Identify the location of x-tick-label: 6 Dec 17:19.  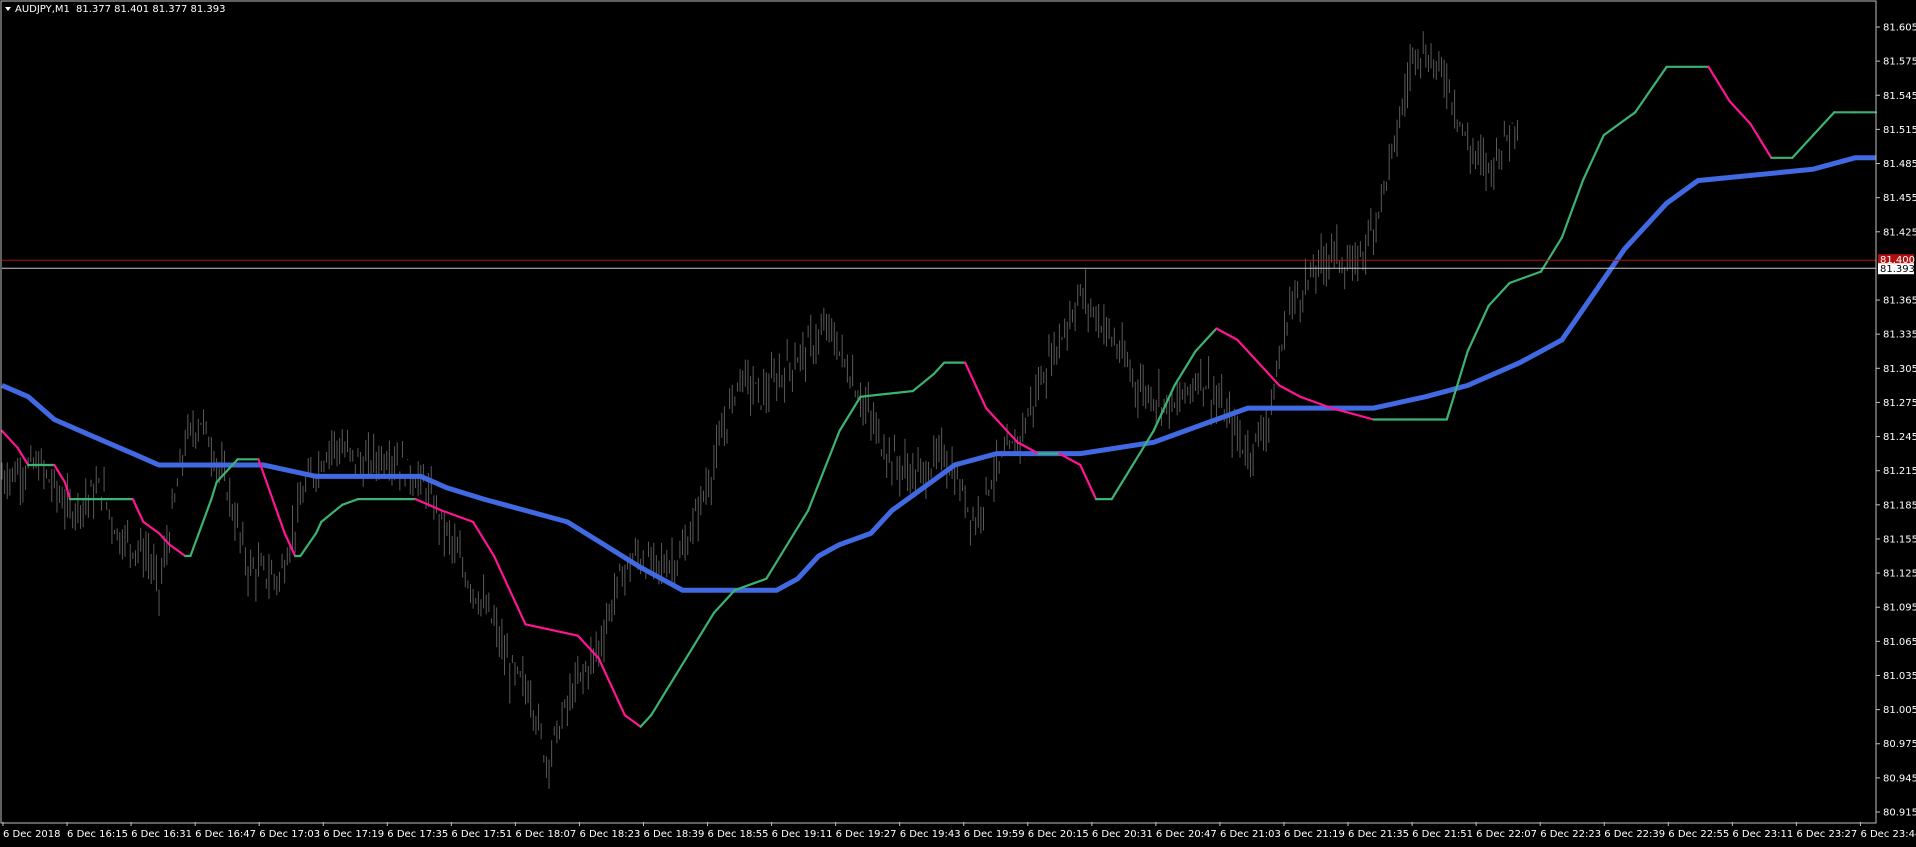
(353, 834).